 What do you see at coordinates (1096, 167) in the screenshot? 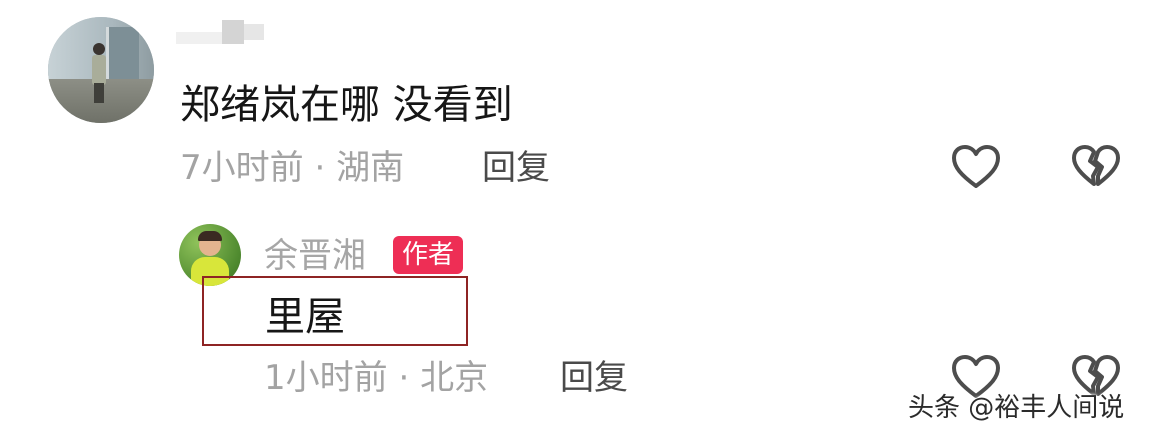
I see `broken-heart-icon` at bounding box center [1096, 167].